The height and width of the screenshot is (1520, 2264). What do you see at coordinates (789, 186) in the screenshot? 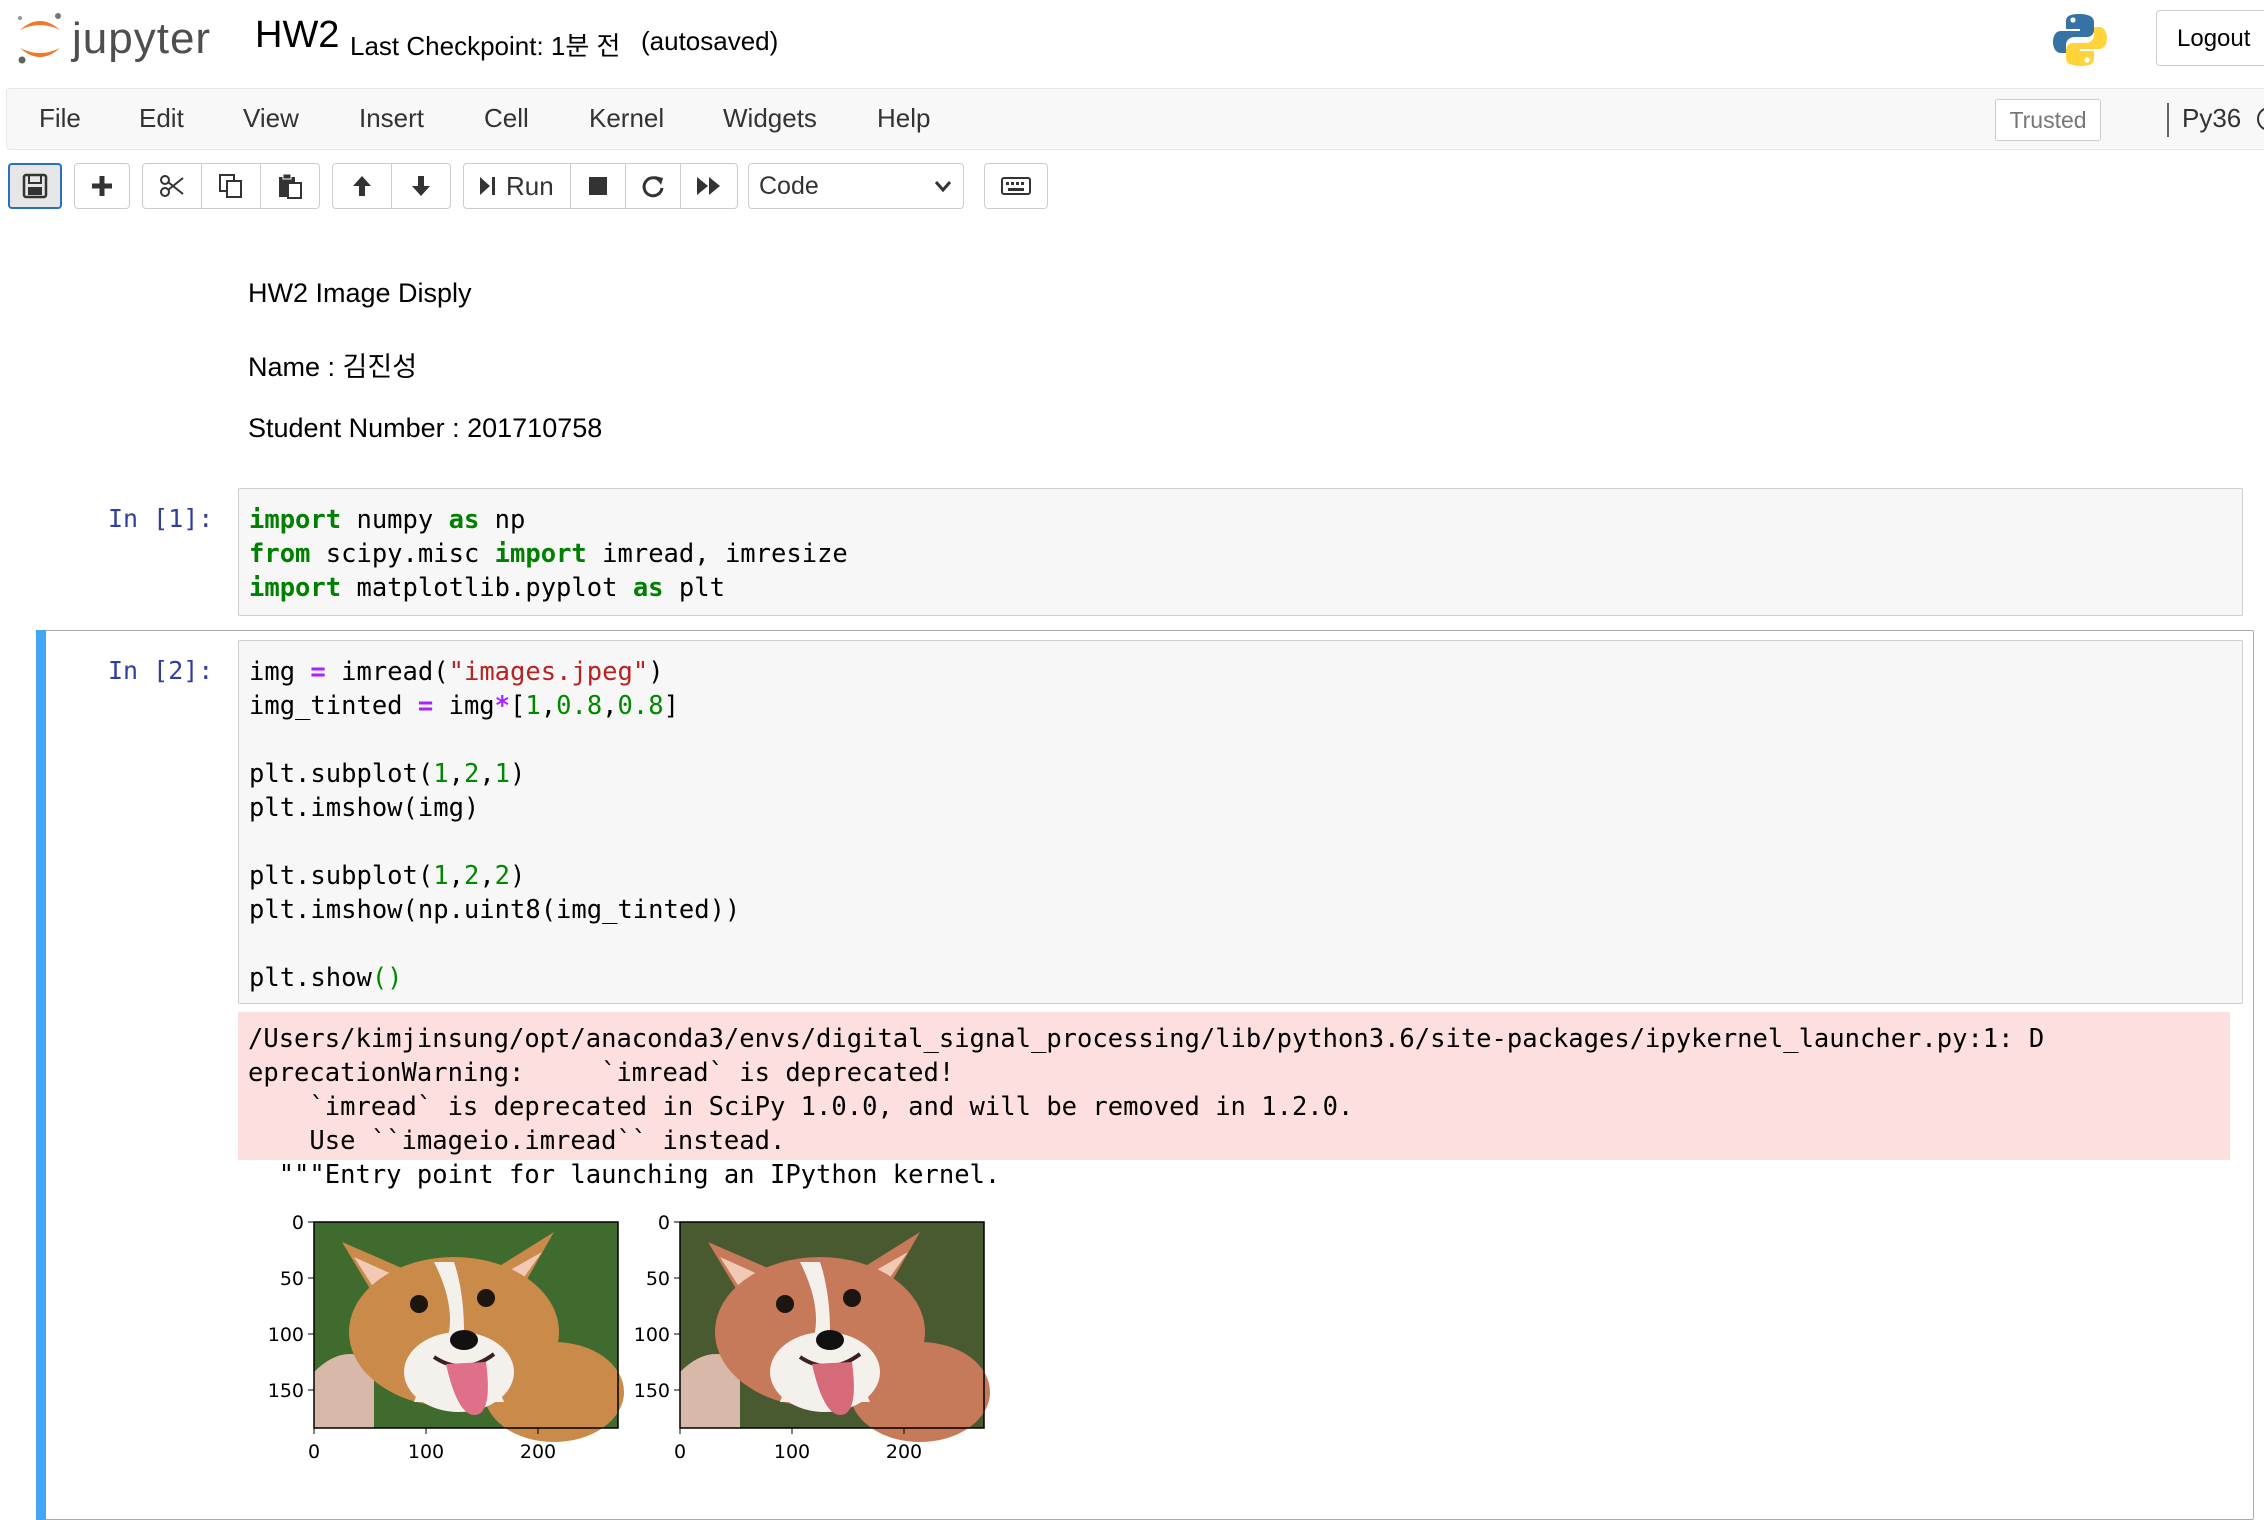
I see `cell-type-value: Code` at bounding box center [789, 186].